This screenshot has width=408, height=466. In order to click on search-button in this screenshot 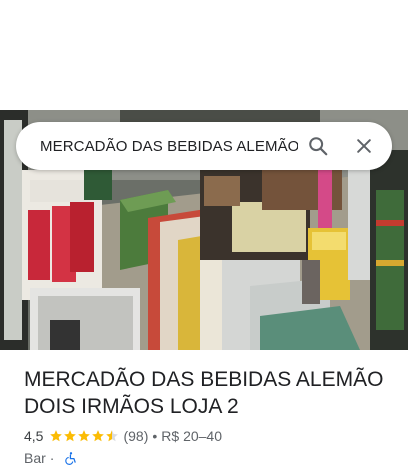, I will do `click(318, 146)`.